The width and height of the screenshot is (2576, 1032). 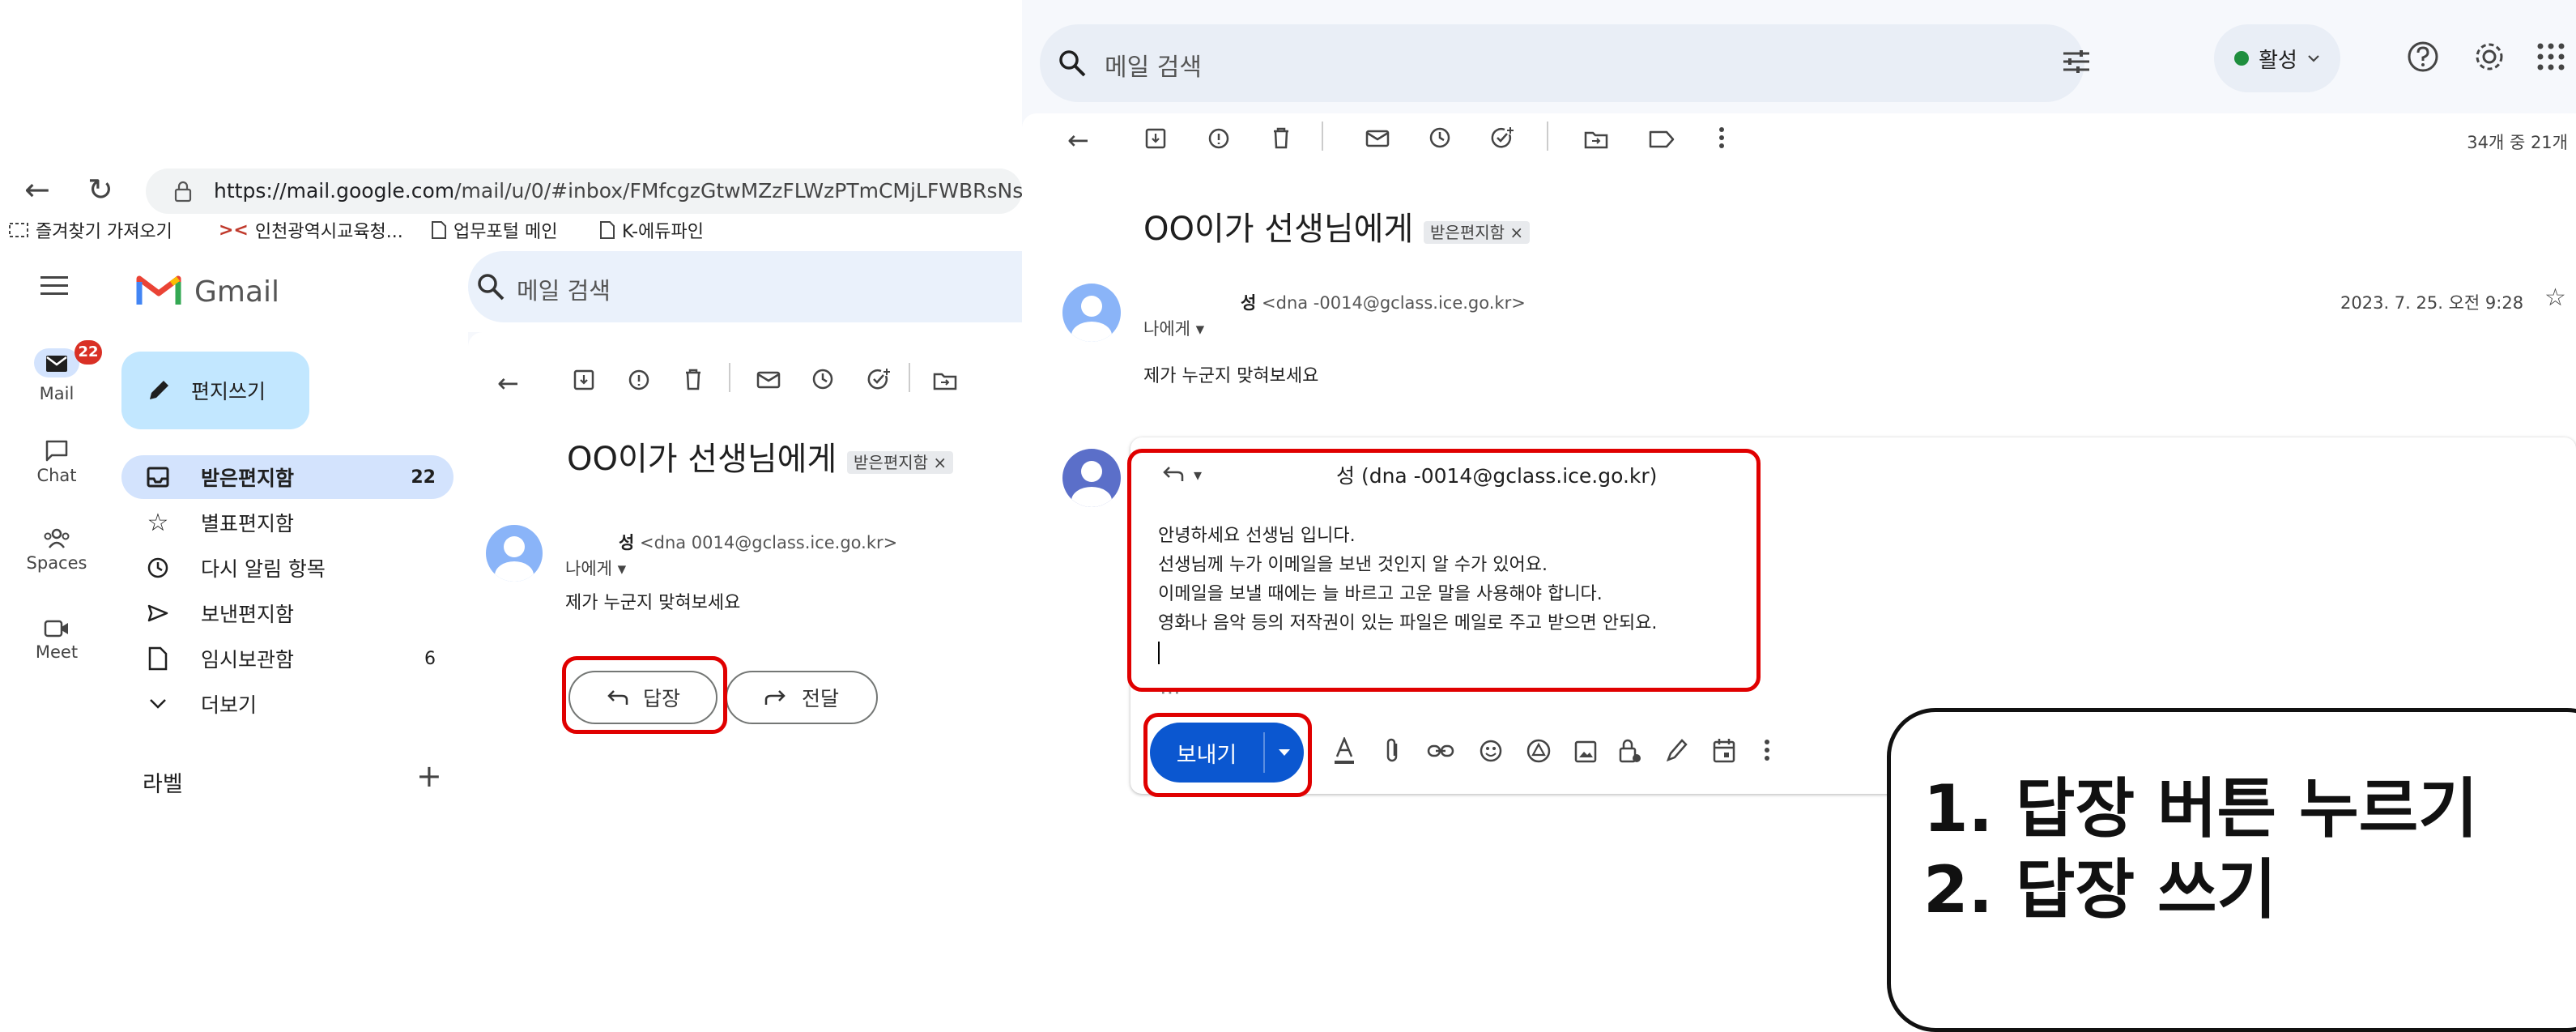 I want to click on add-label-button: +, so click(x=429, y=776).